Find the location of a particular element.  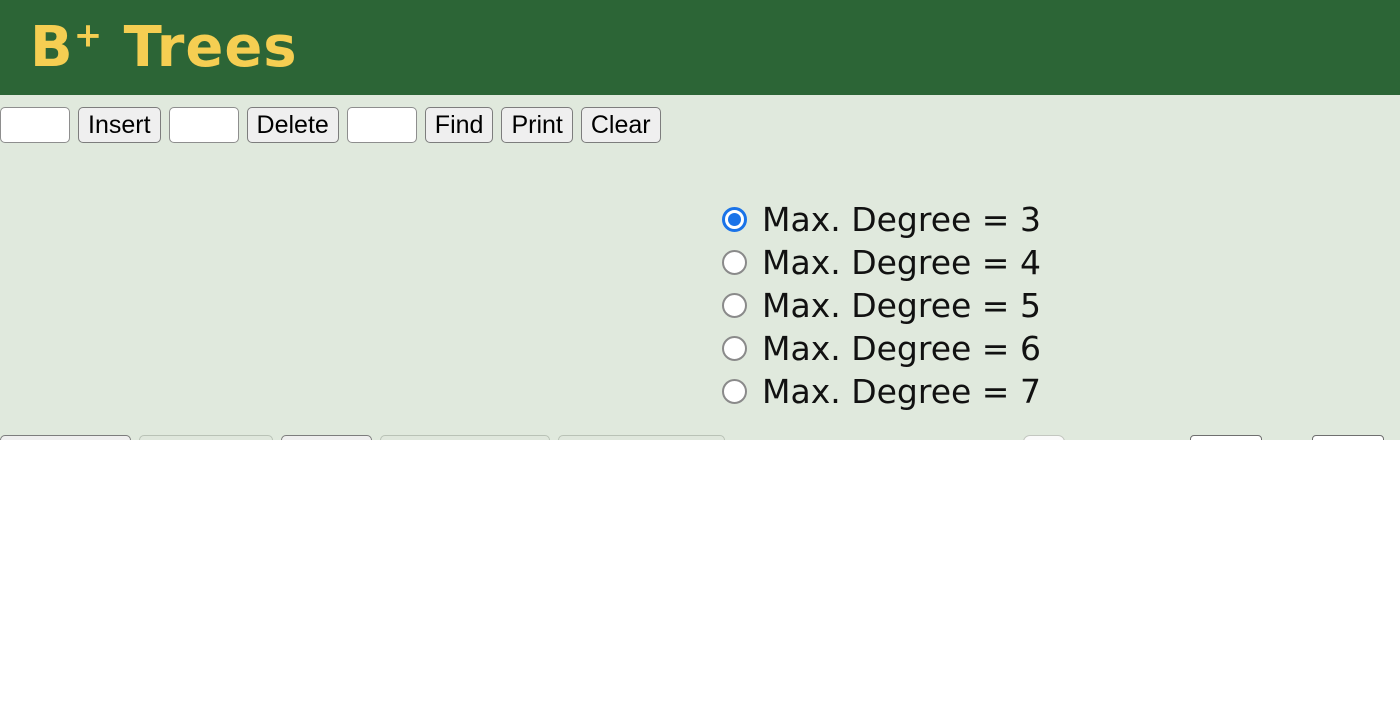

radio-label: Max. Degree = 7 is located at coordinates (901, 391).